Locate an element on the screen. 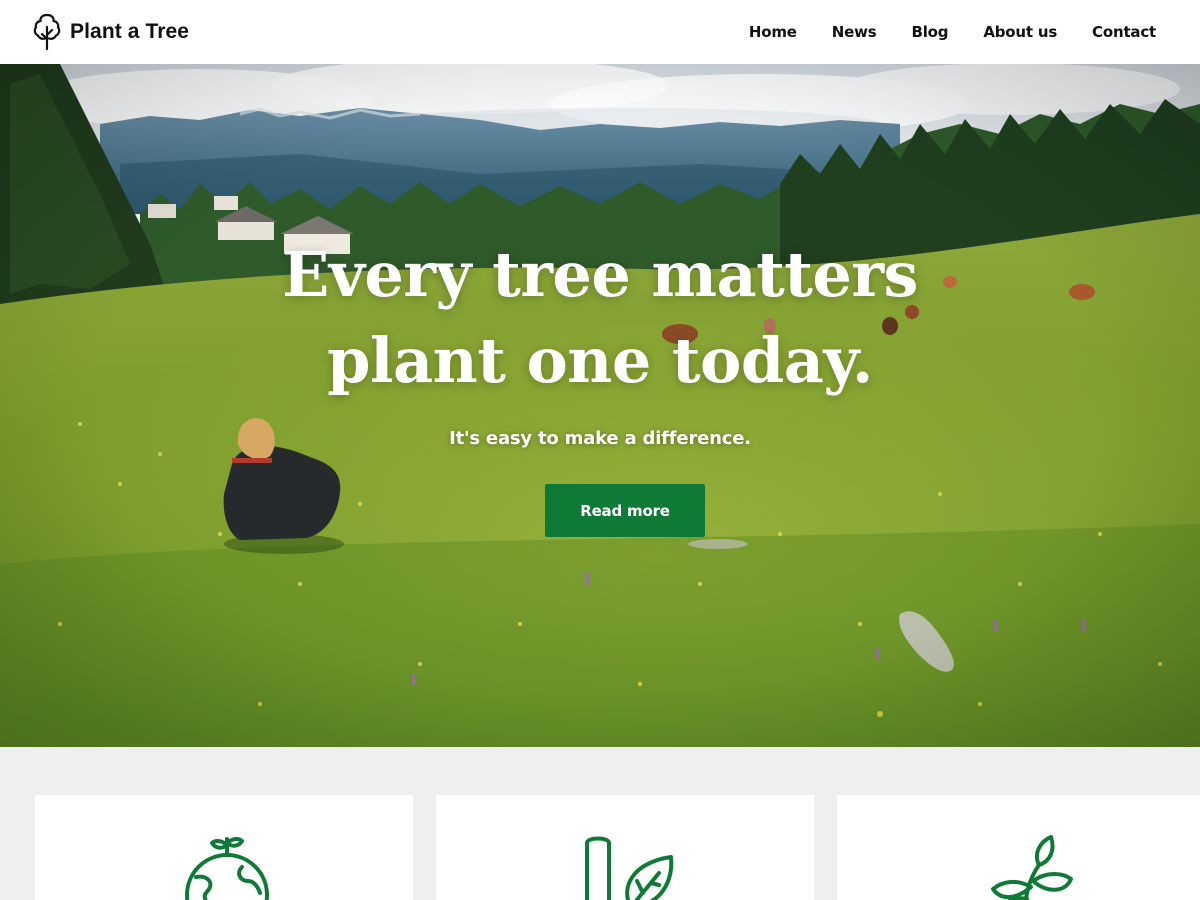  brand-name: Plant a Tree is located at coordinates (130, 31).